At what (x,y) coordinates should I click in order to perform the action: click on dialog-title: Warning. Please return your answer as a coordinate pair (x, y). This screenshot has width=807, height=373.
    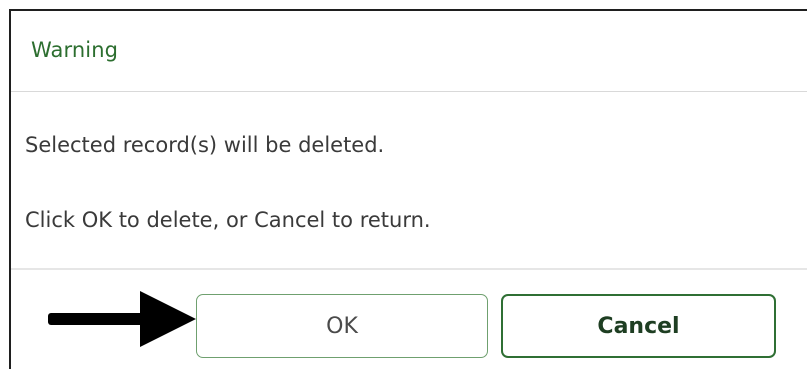
    Looking at the image, I should click on (75, 50).